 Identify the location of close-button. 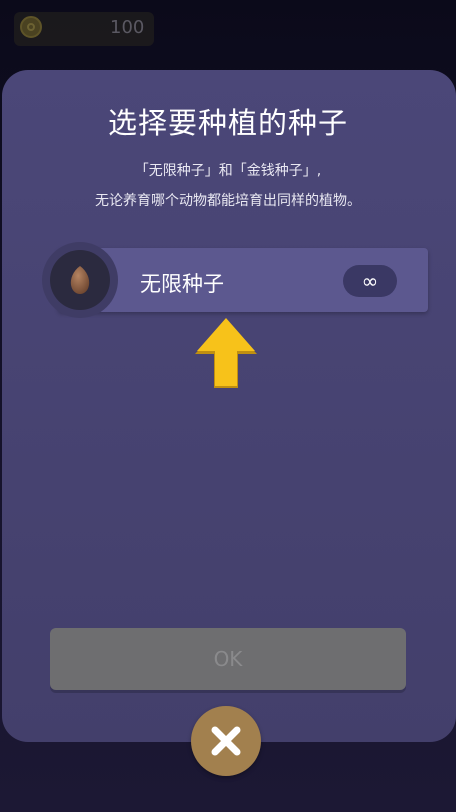
(226, 741).